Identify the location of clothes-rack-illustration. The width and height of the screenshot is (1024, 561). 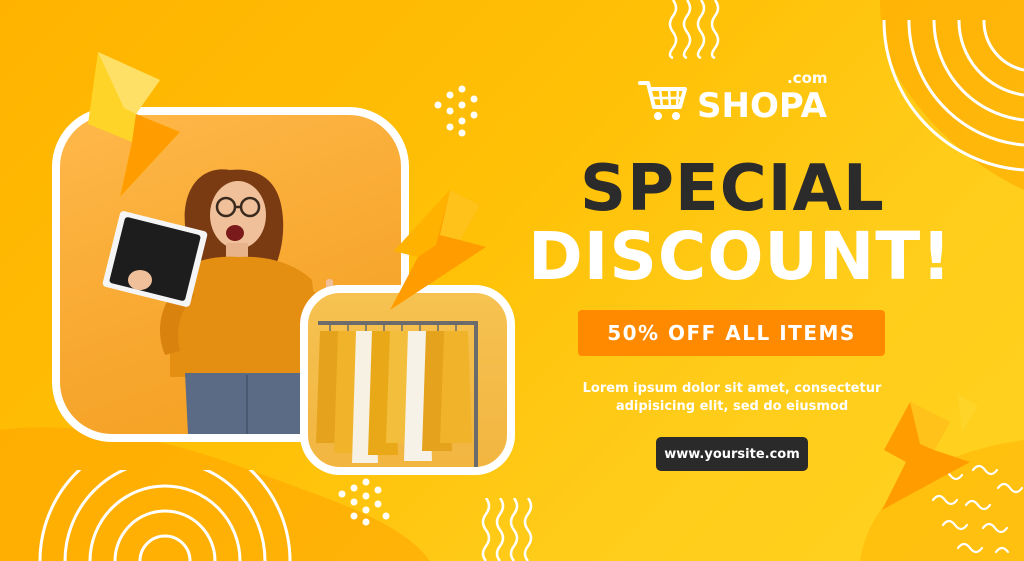
(397, 394).